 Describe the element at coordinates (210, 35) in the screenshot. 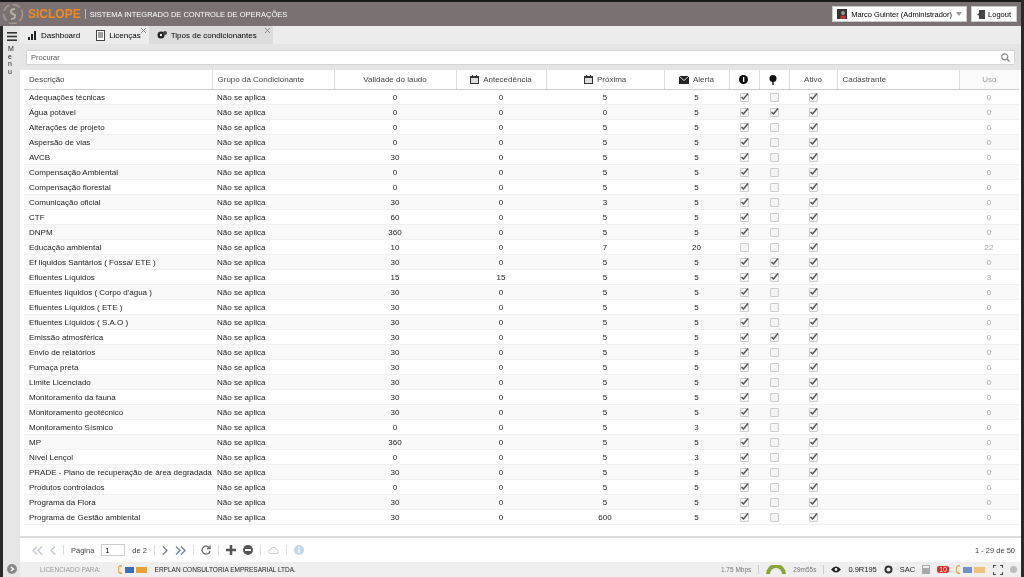

I see `tab: Tipos de condicionantes` at that location.